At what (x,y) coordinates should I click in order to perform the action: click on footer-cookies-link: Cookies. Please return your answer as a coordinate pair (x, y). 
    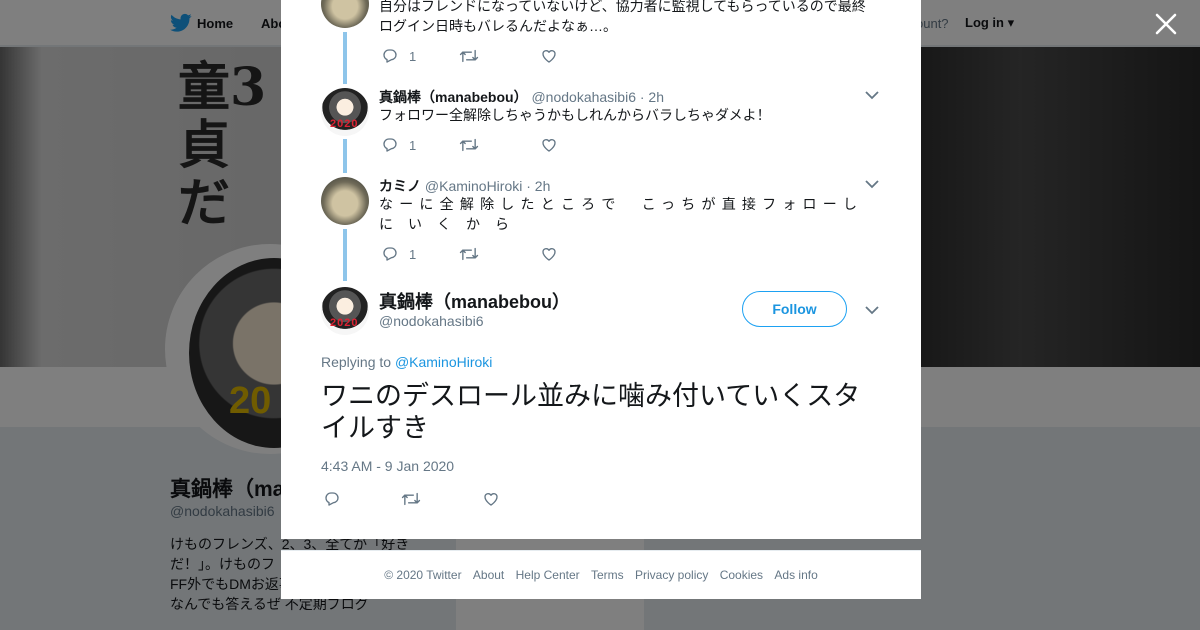
    Looking at the image, I should click on (741, 575).